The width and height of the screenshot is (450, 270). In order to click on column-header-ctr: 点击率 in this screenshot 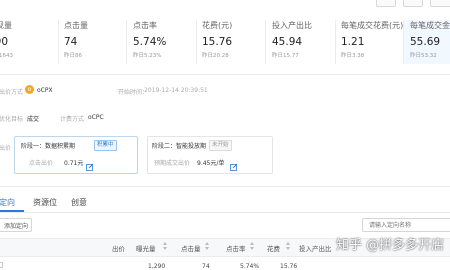, I will do `click(236, 248)`.